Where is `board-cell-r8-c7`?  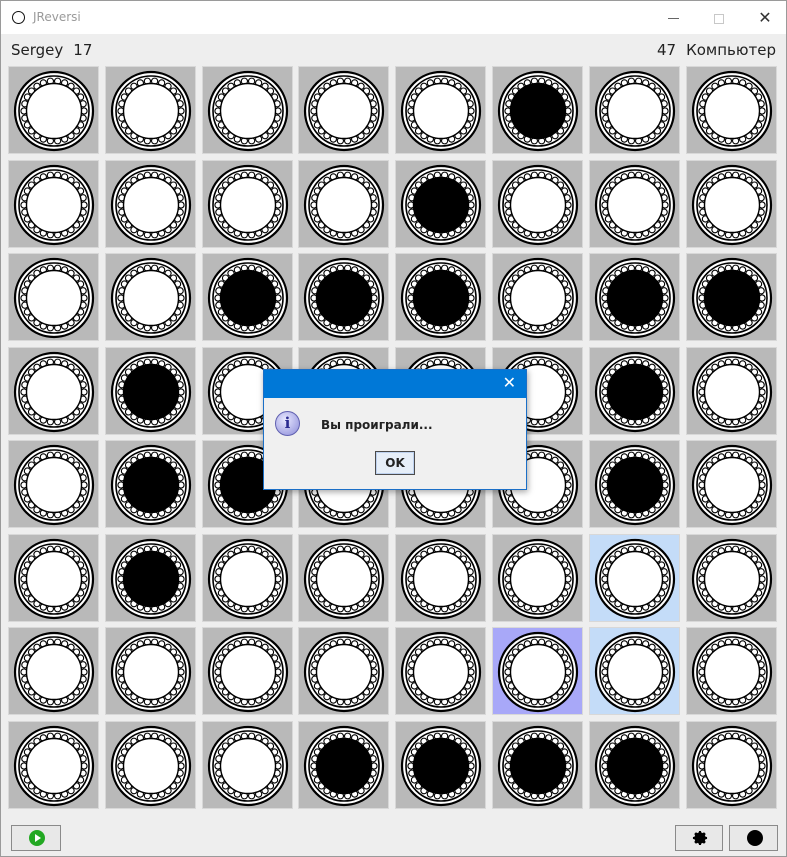
board-cell-r8-c7 is located at coordinates (634, 764).